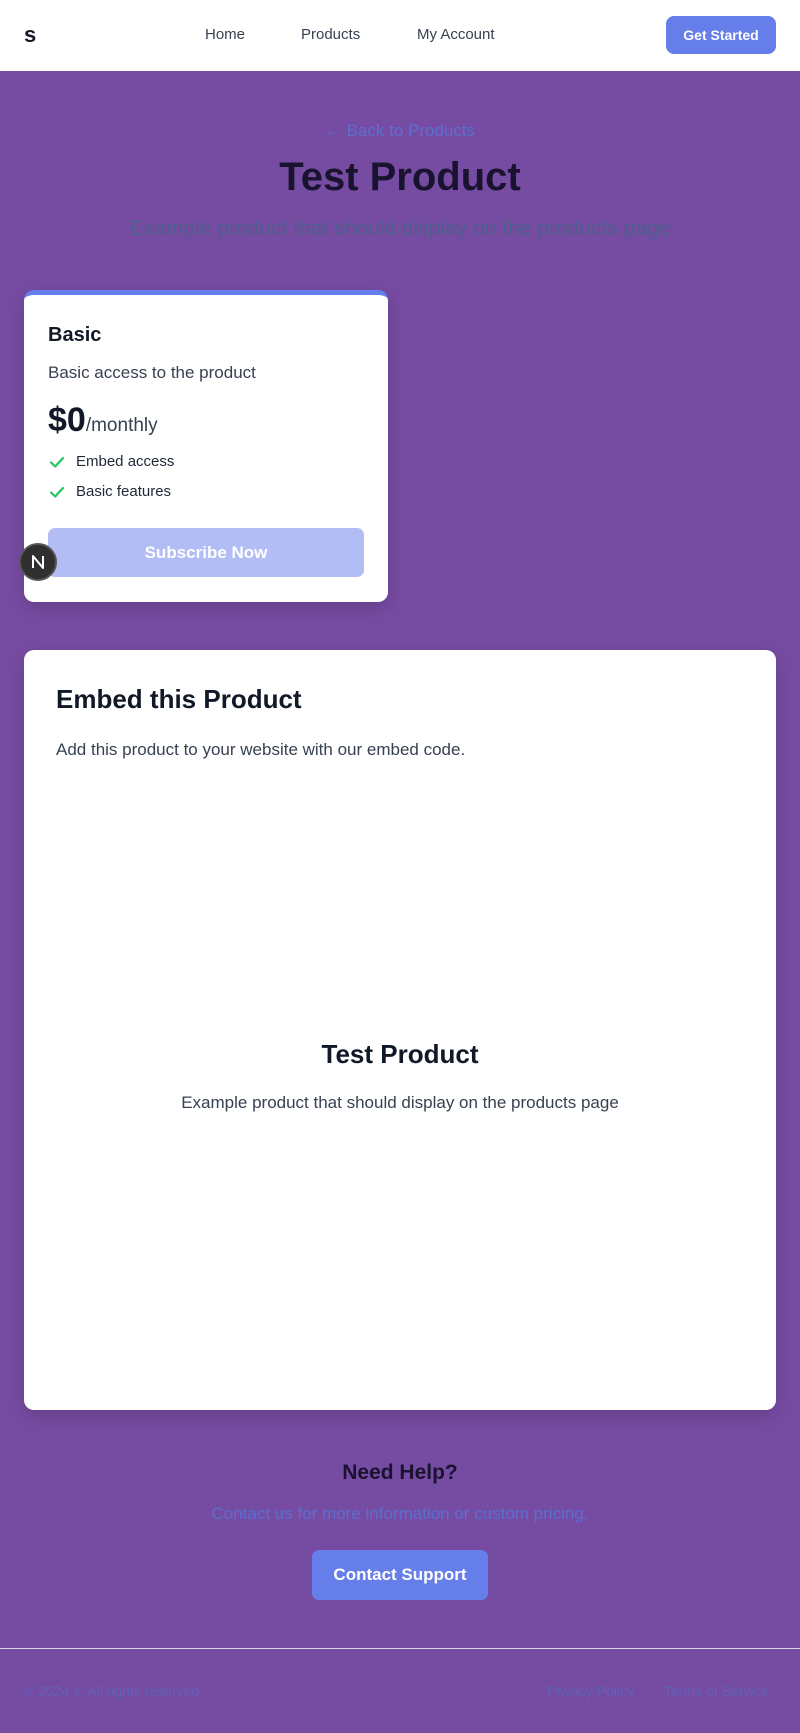  What do you see at coordinates (400, 131) in the screenshot?
I see `back-to-products-link: ← Back to Products` at bounding box center [400, 131].